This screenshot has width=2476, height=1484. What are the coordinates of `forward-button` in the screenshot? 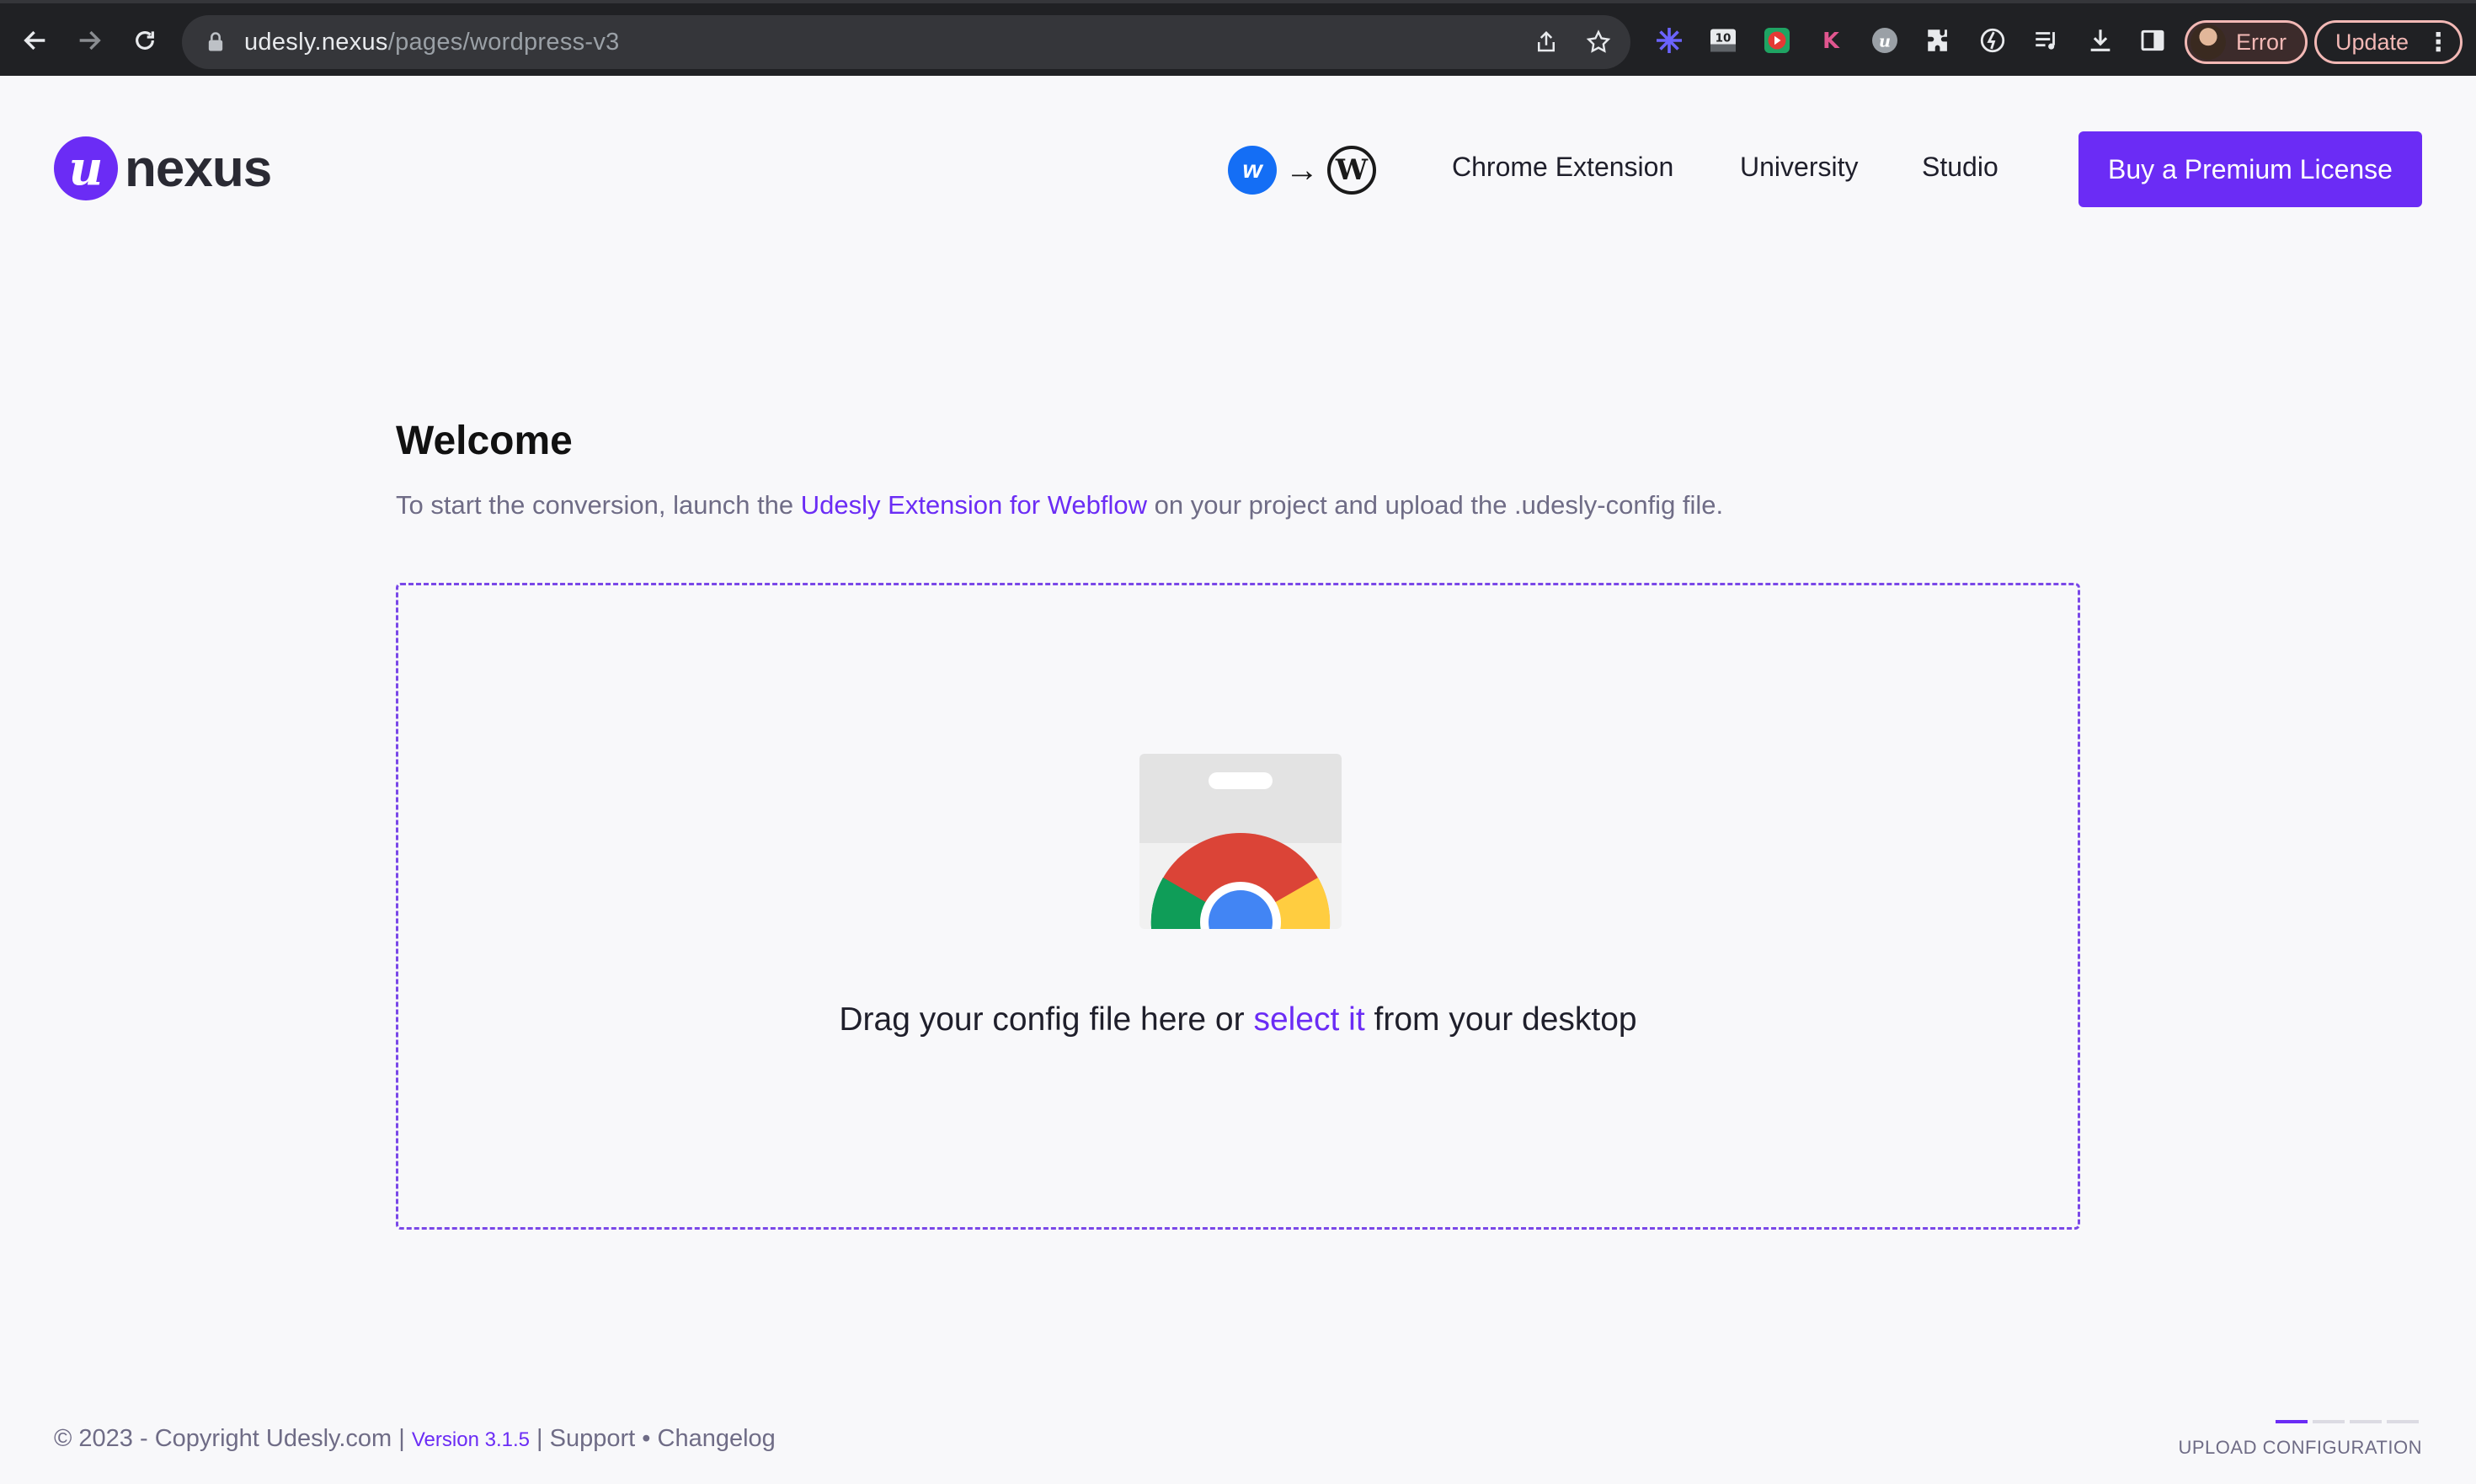 It's located at (89, 41).